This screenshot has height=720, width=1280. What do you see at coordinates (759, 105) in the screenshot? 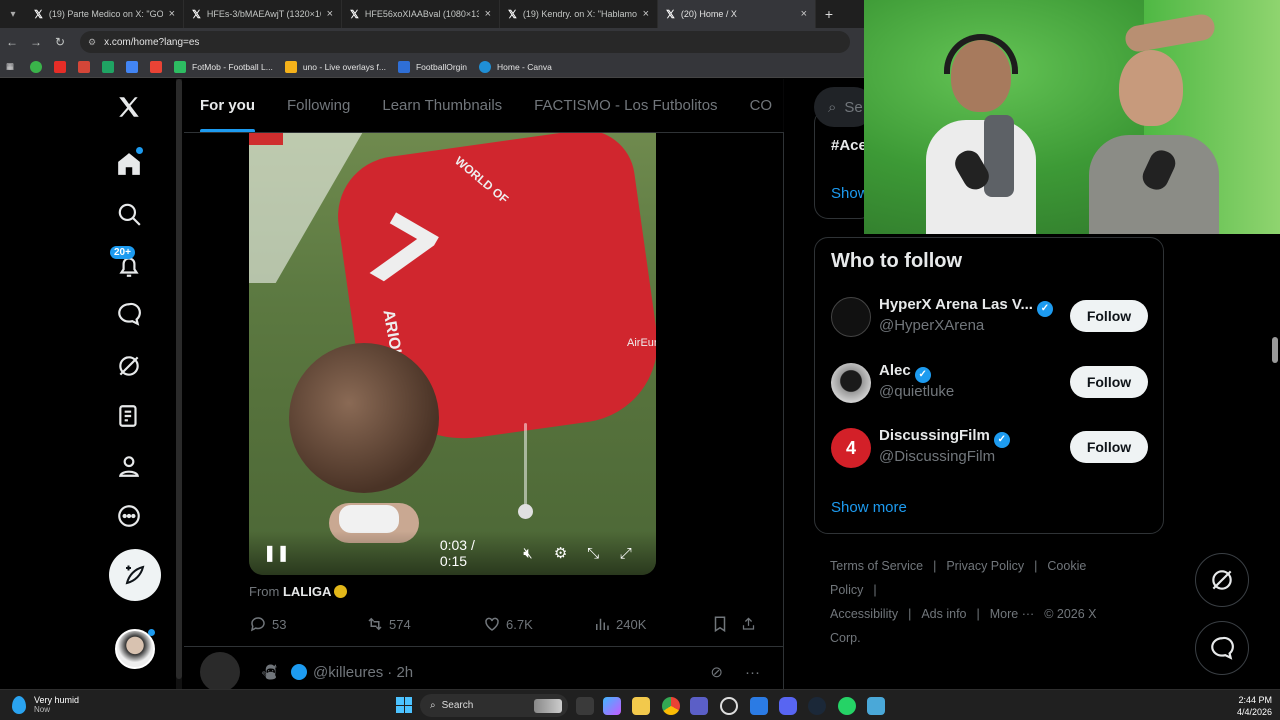
I see `tab-co: CO` at bounding box center [759, 105].